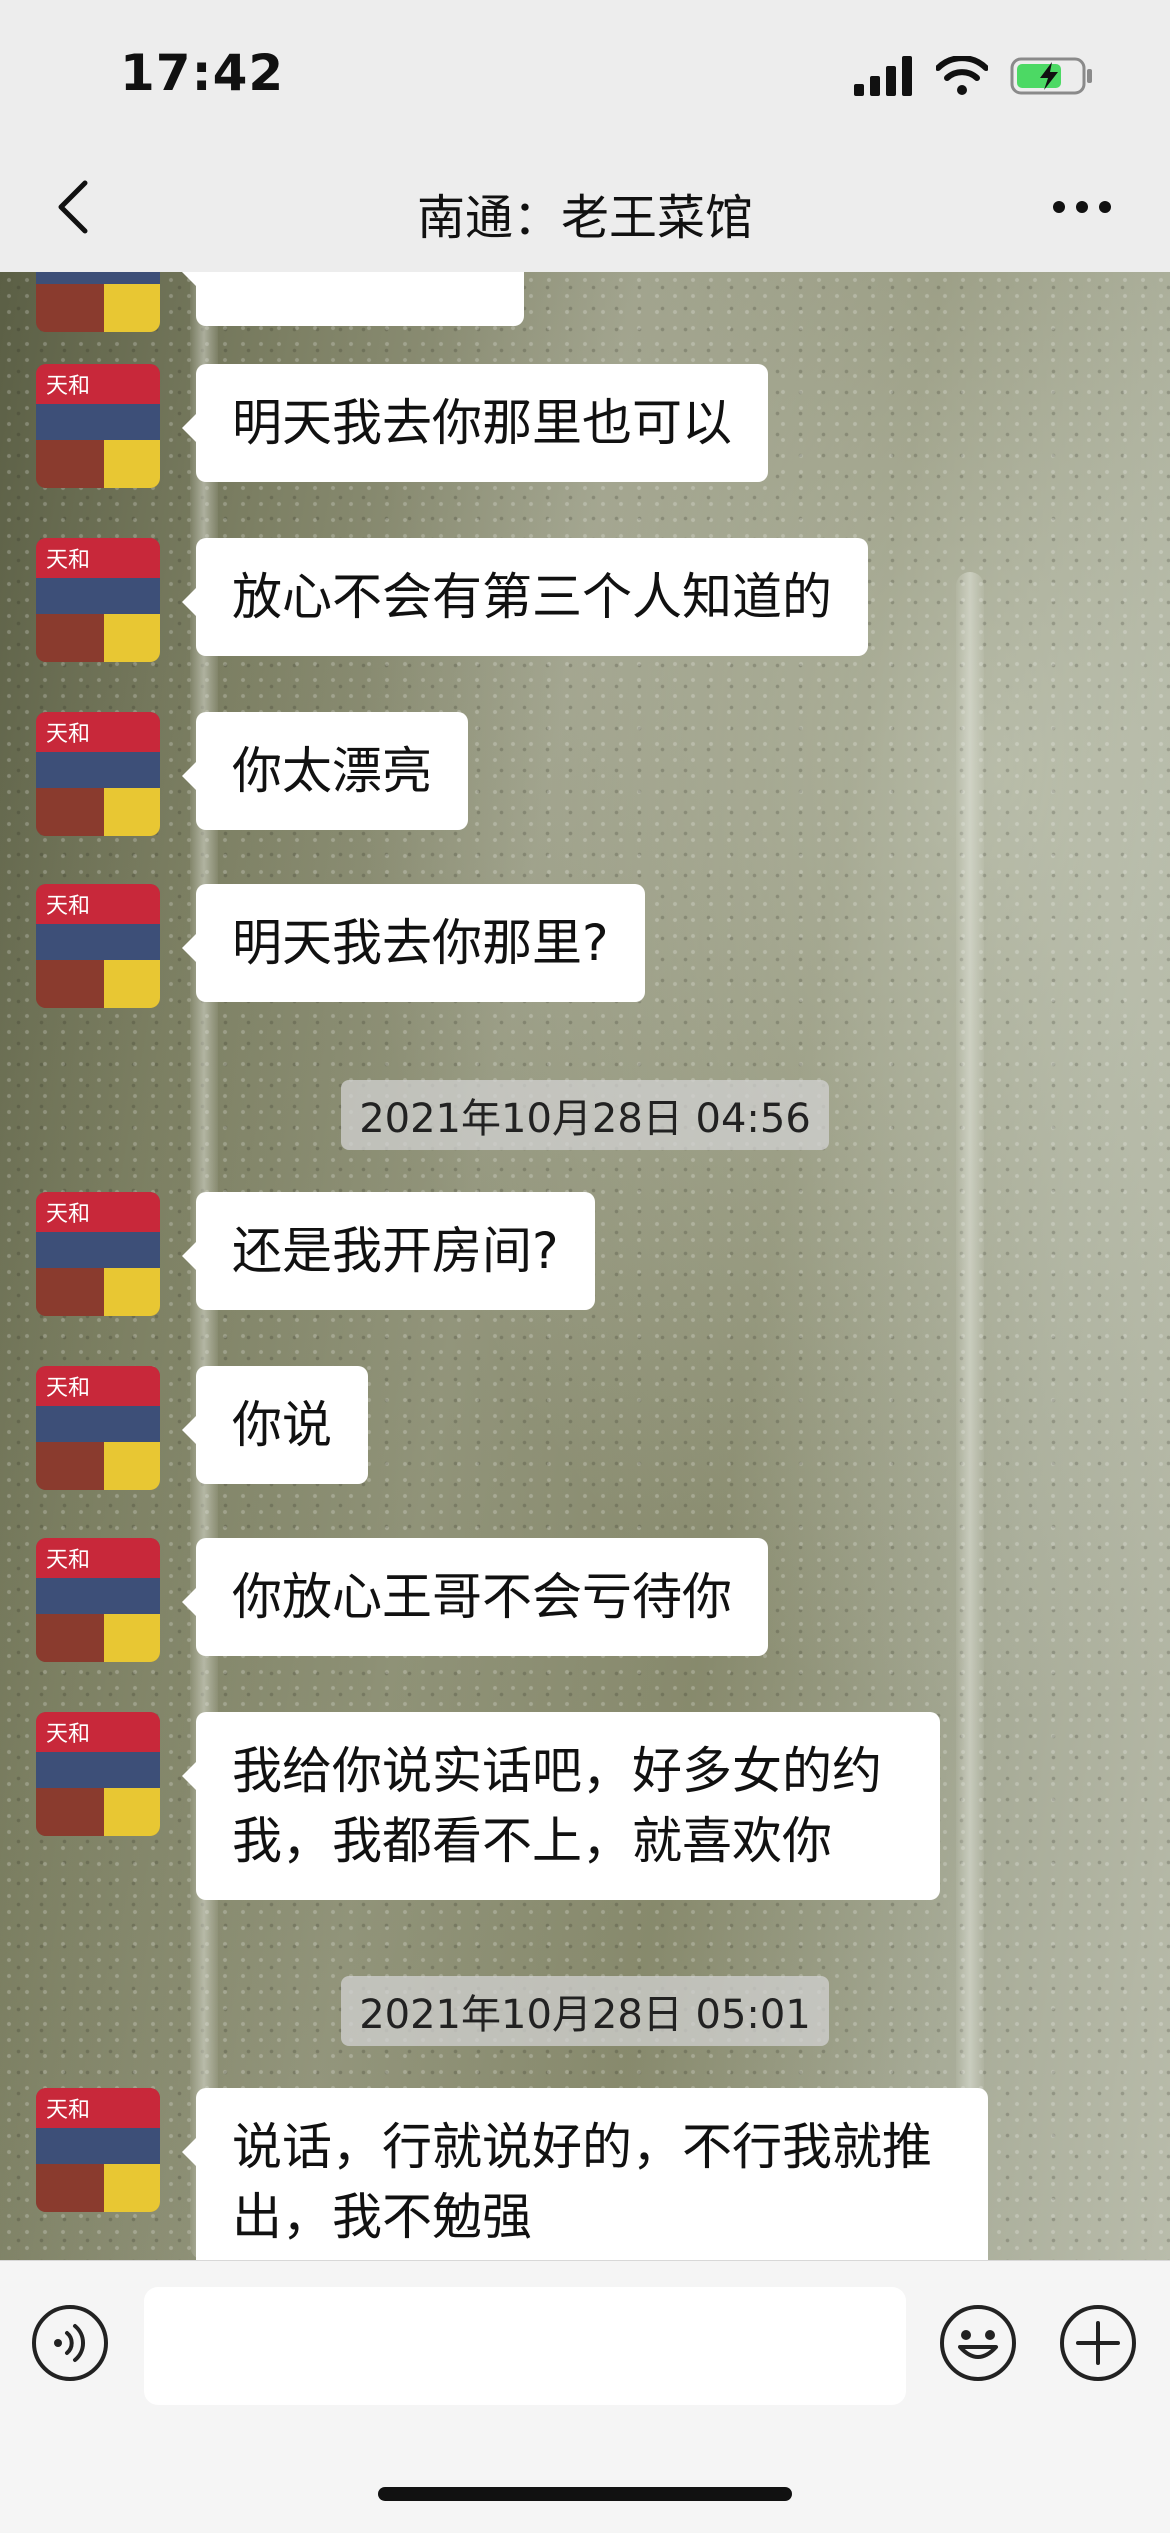  Describe the element at coordinates (353, 299) in the screenshot. I see `message-bubble` at that location.